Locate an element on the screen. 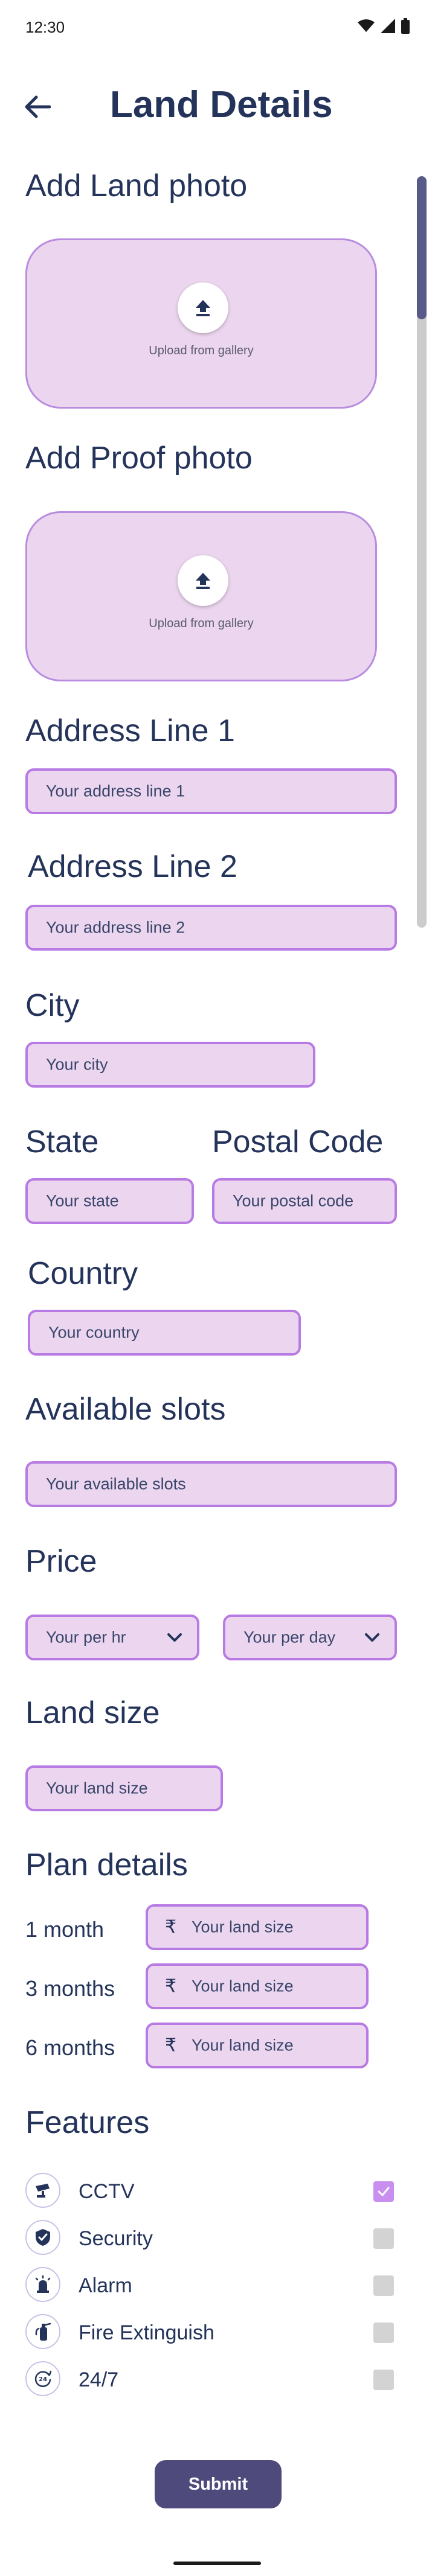  alarm-checkbox is located at coordinates (383, 2285).